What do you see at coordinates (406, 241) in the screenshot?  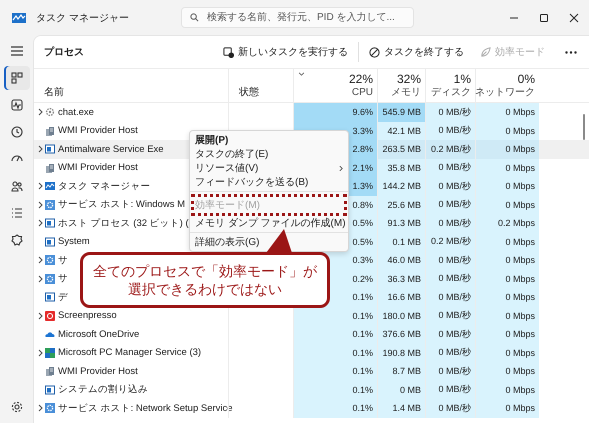 I see `table-cell: 0.1 MB` at bounding box center [406, 241].